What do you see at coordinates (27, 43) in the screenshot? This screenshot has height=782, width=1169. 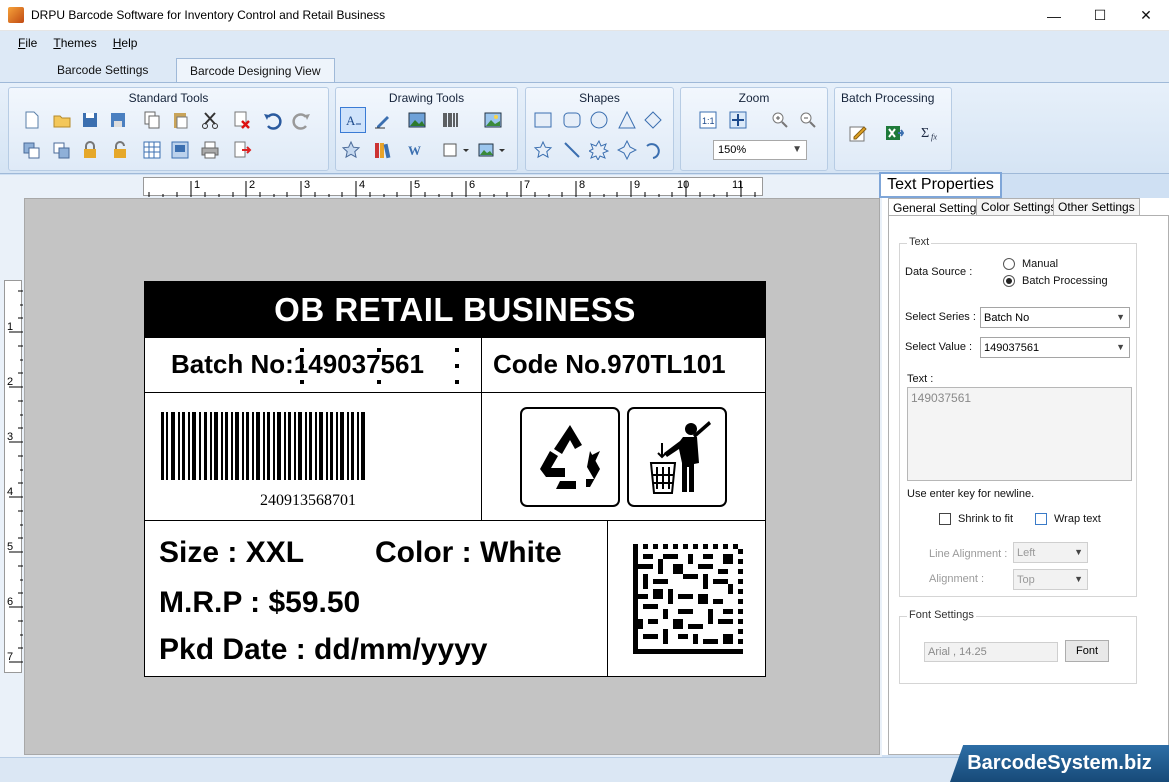 I see `menu-file: File` at bounding box center [27, 43].